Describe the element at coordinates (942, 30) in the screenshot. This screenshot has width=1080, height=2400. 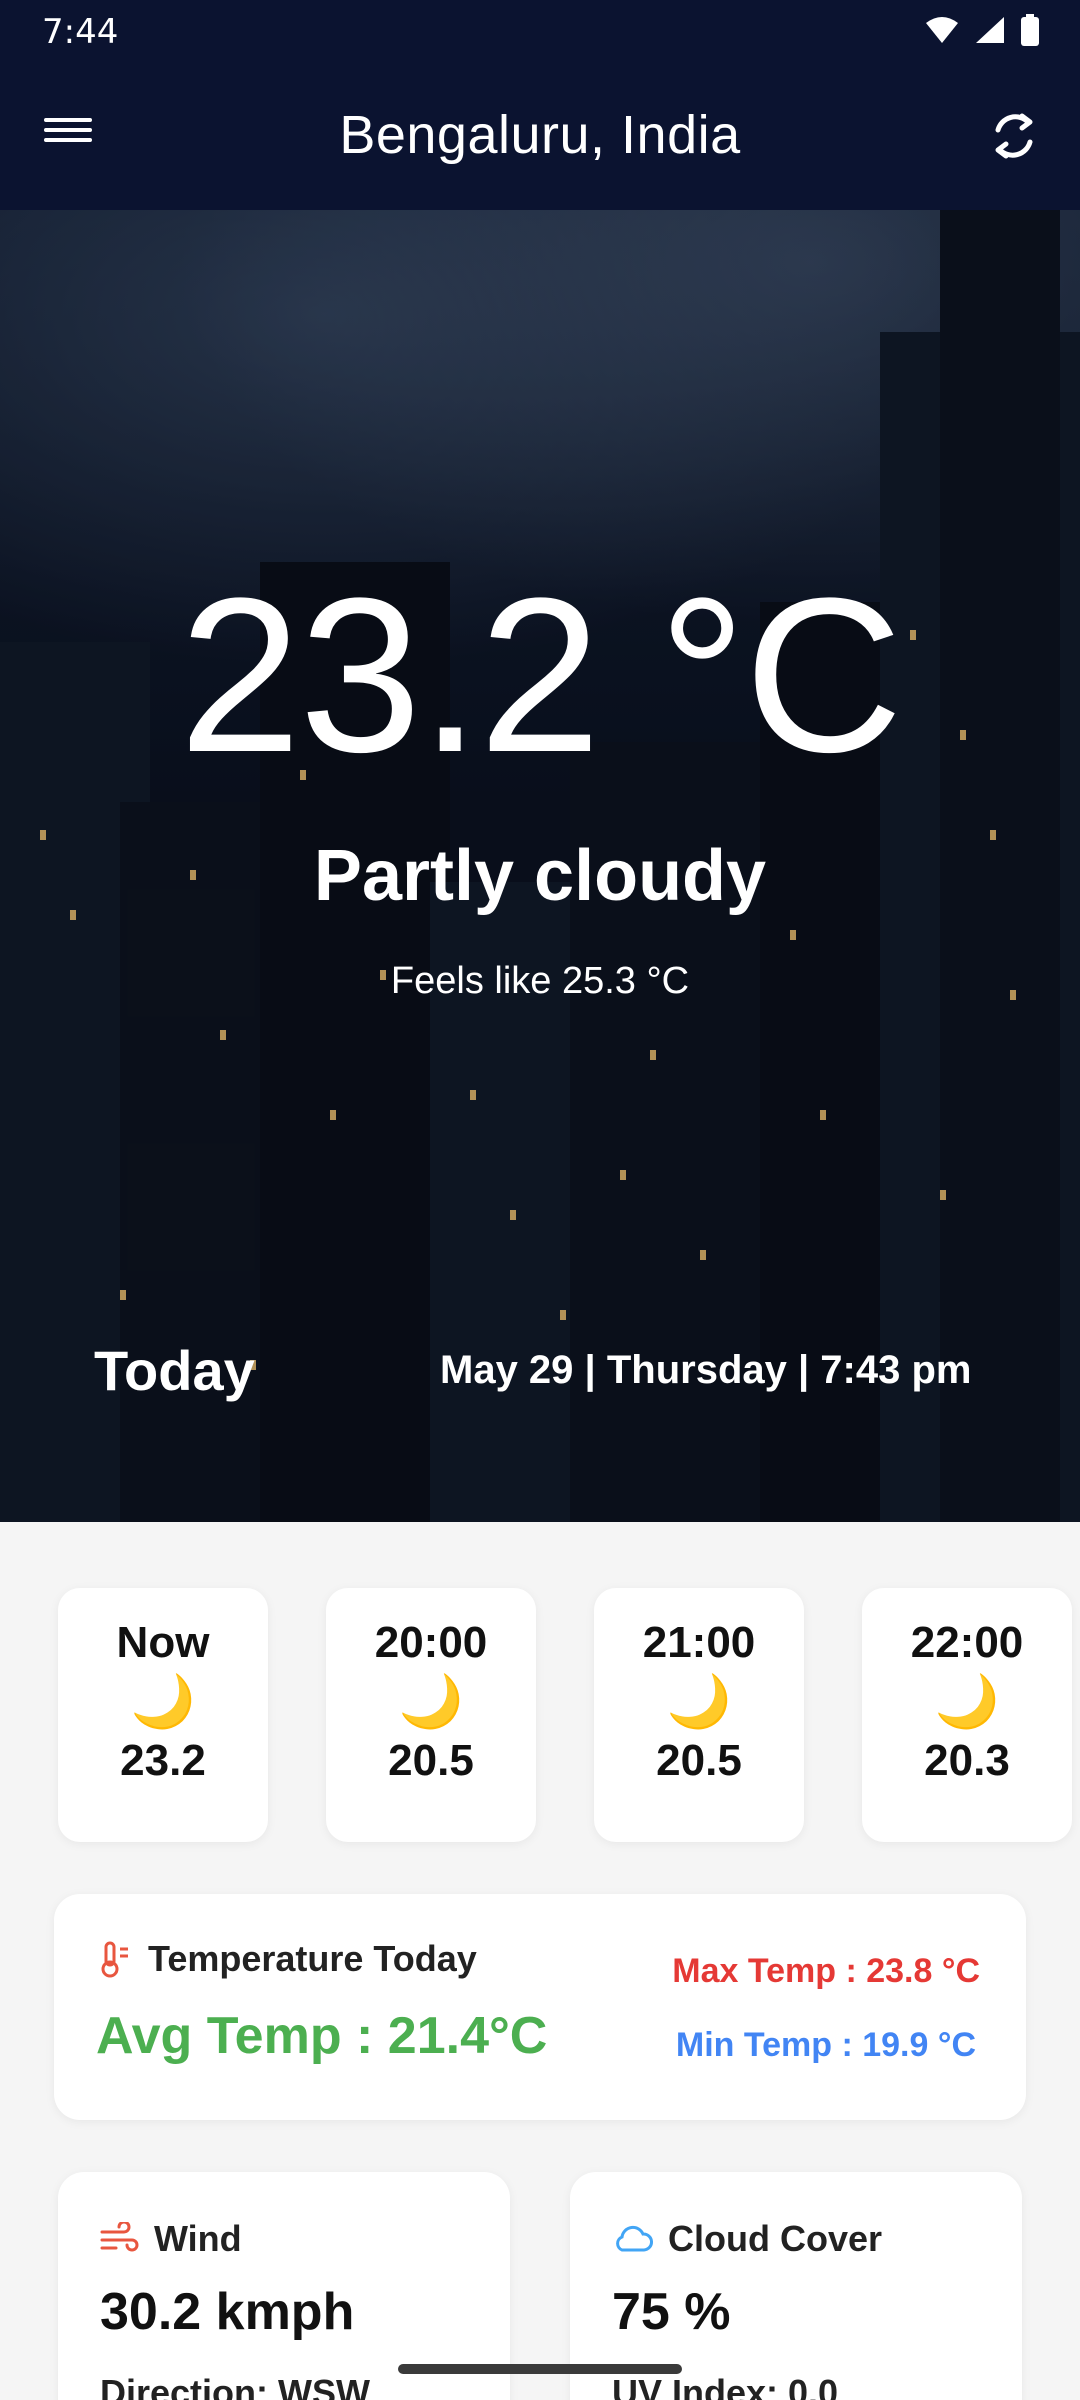
I see `wifi-icon` at that location.